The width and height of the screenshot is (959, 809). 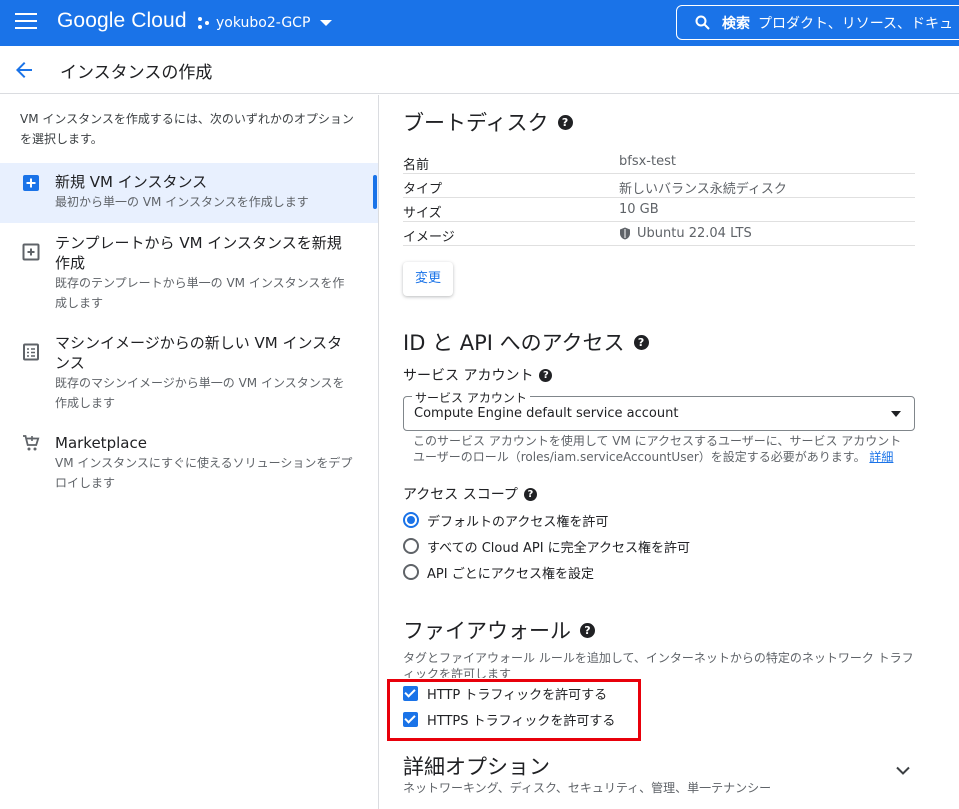 What do you see at coordinates (203, 23) in the screenshot?
I see `project-hub-icon` at bounding box center [203, 23].